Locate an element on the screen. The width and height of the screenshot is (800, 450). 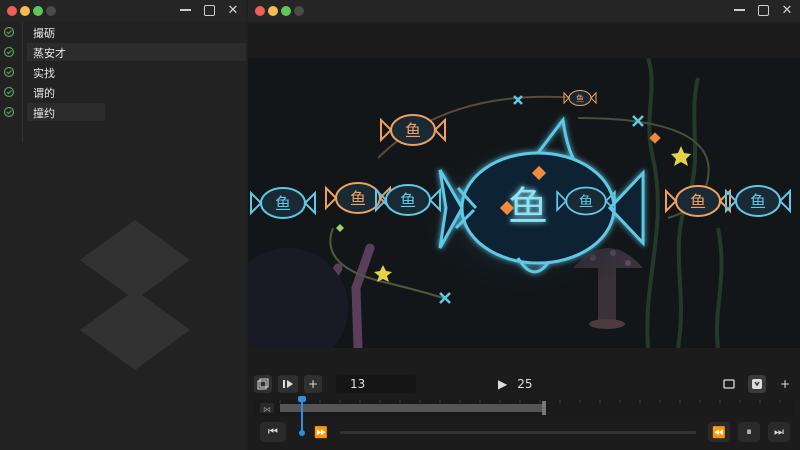
step-back-button: ⏪ is located at coordinates (719, 432).